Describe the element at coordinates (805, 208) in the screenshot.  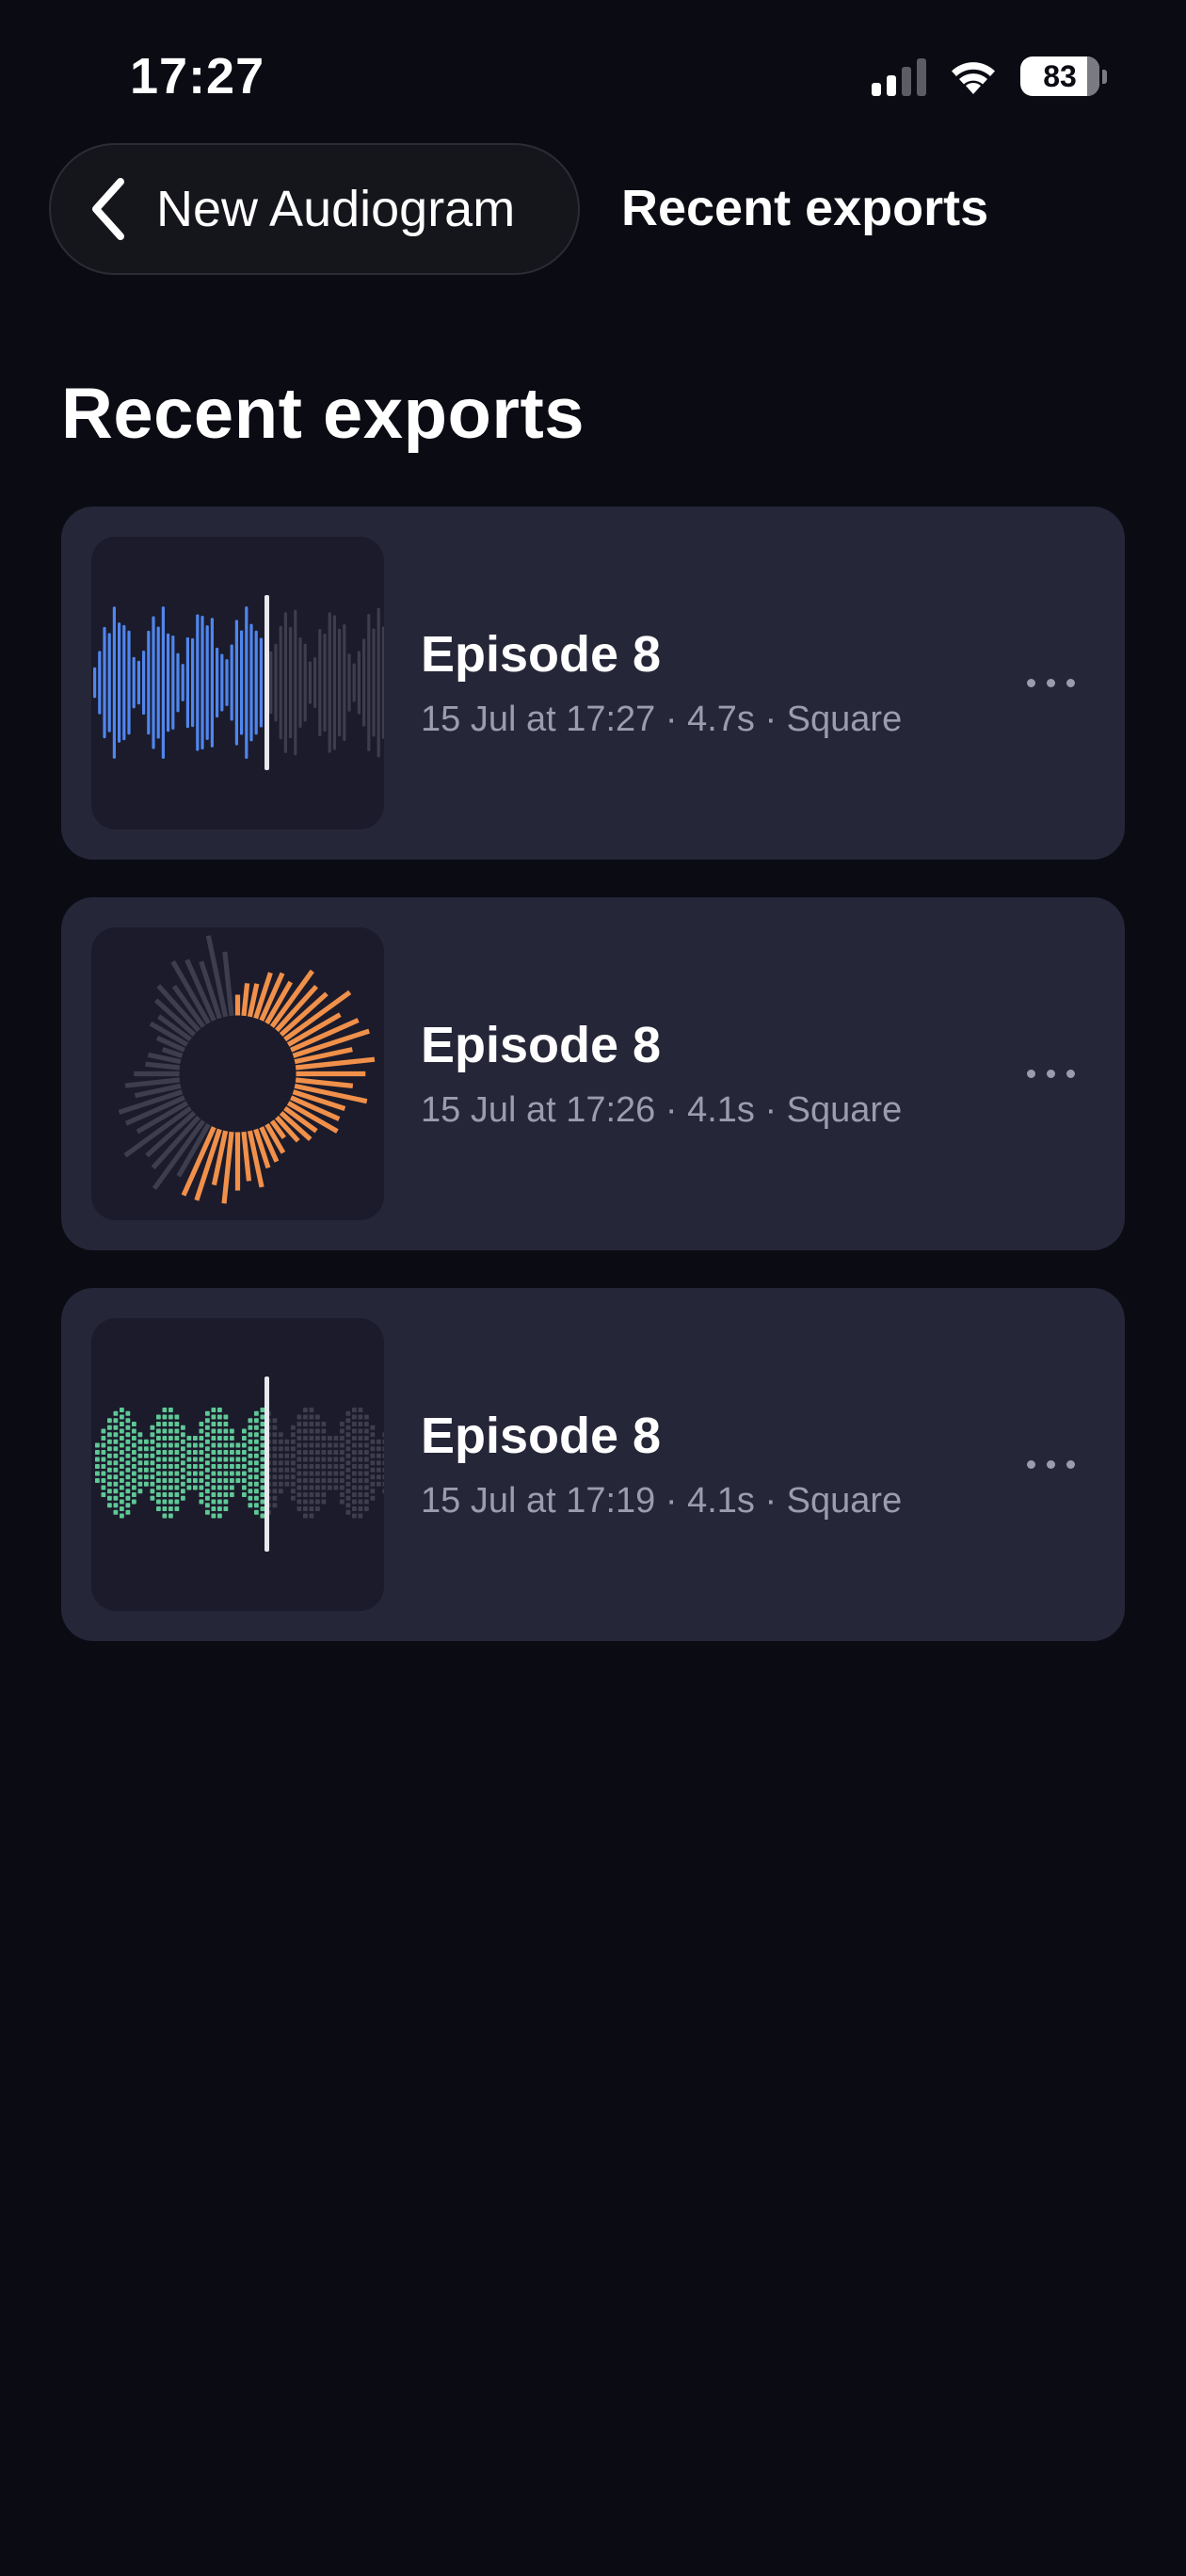
I see `nav-title: Recent exports` at that location.